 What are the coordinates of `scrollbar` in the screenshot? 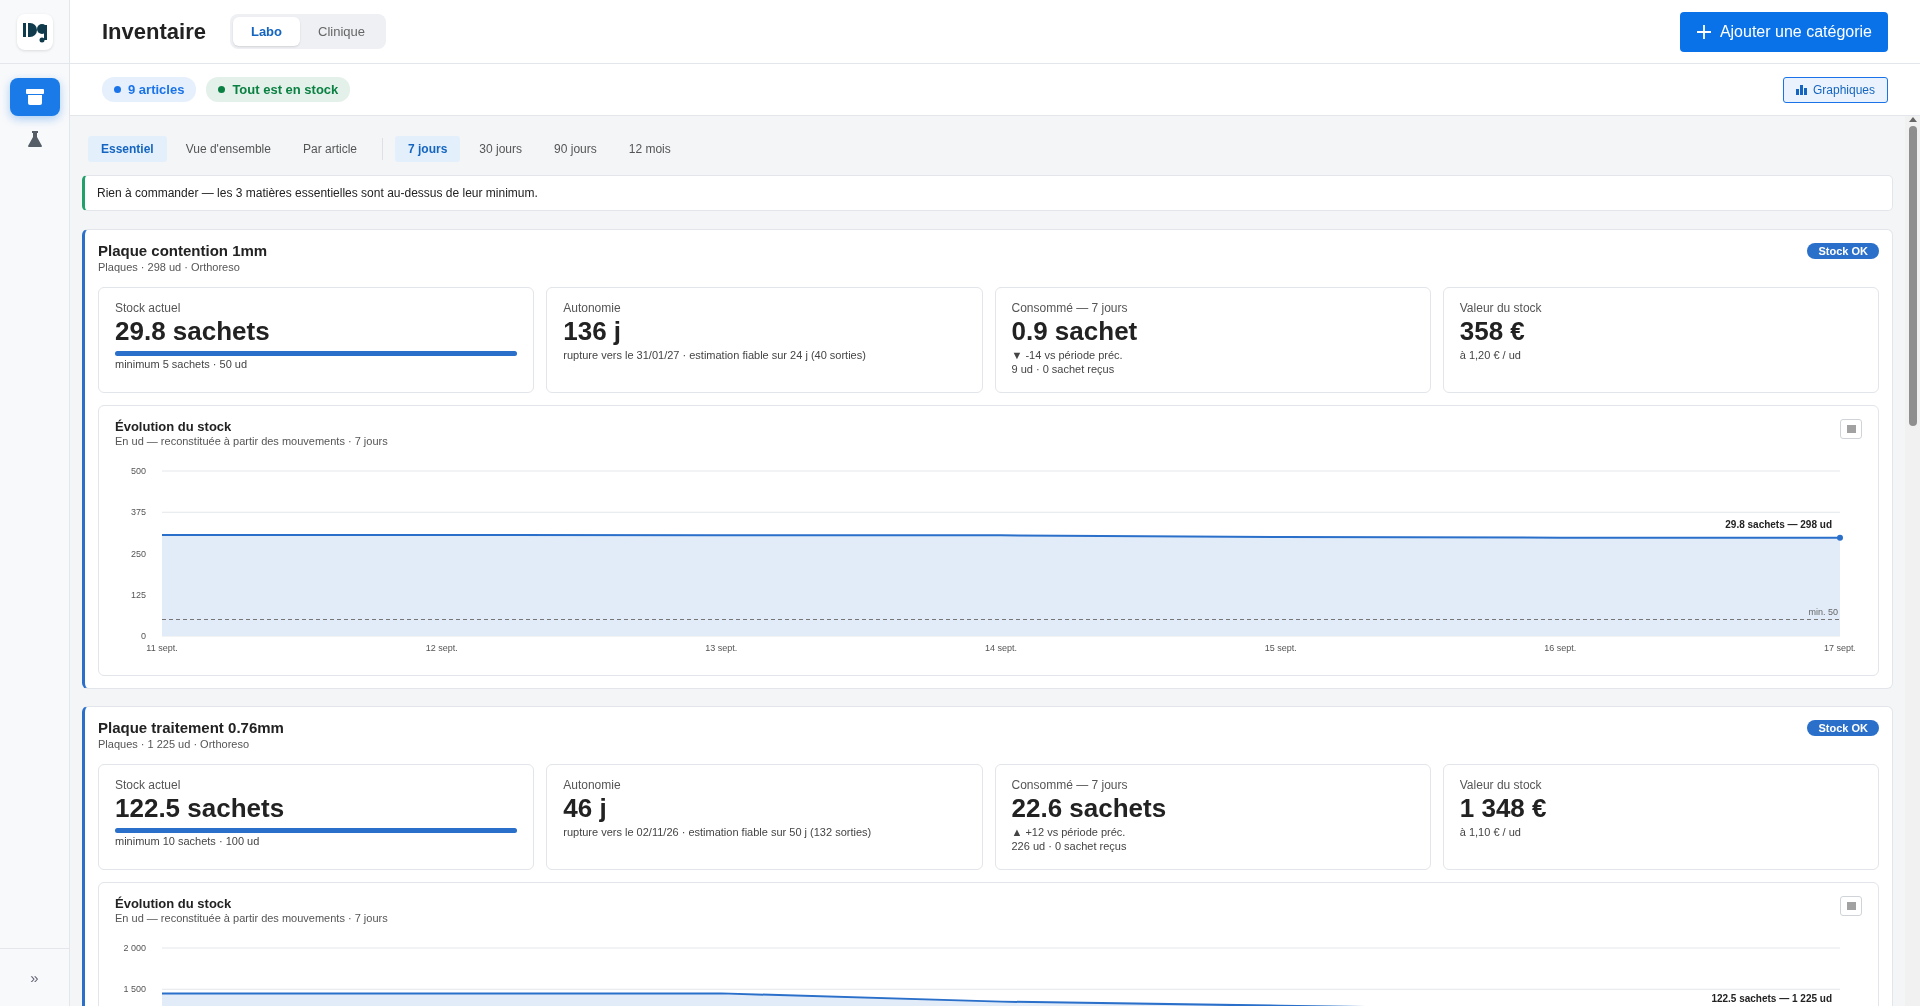 It's located at (1912, 561).